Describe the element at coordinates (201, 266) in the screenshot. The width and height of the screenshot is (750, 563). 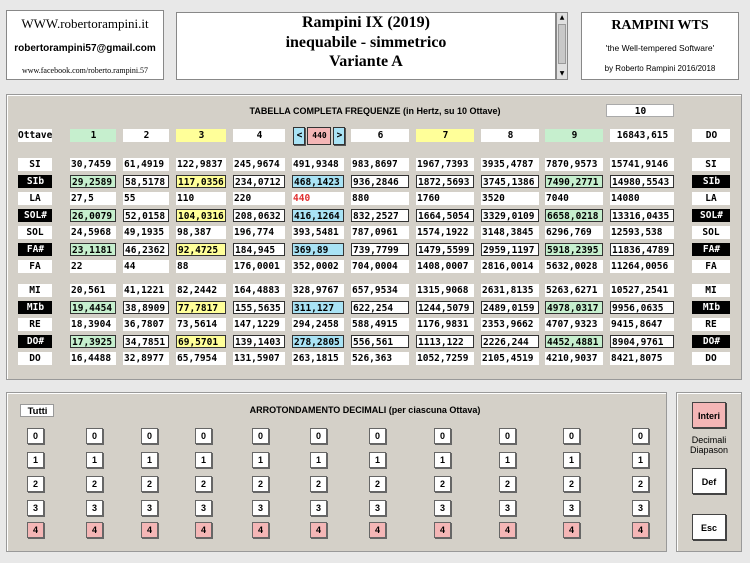
I see `frequency-cell: 88` at that location.